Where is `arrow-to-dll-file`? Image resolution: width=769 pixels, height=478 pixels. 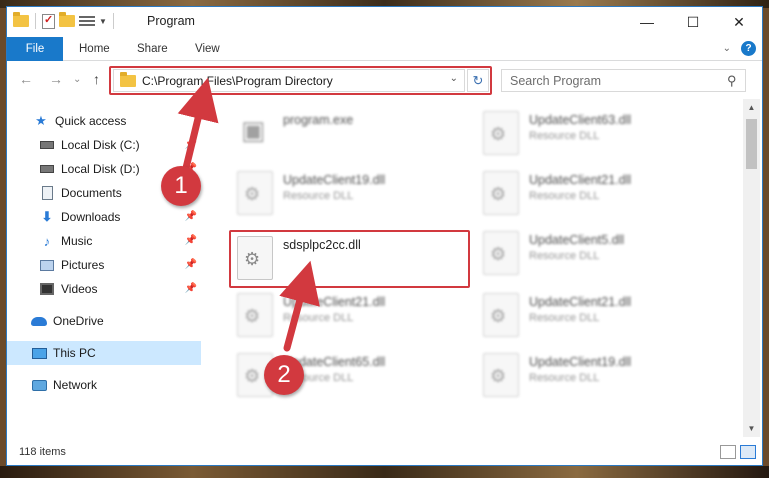 arrow-to-dll-file is located at coordinates (299, 306).